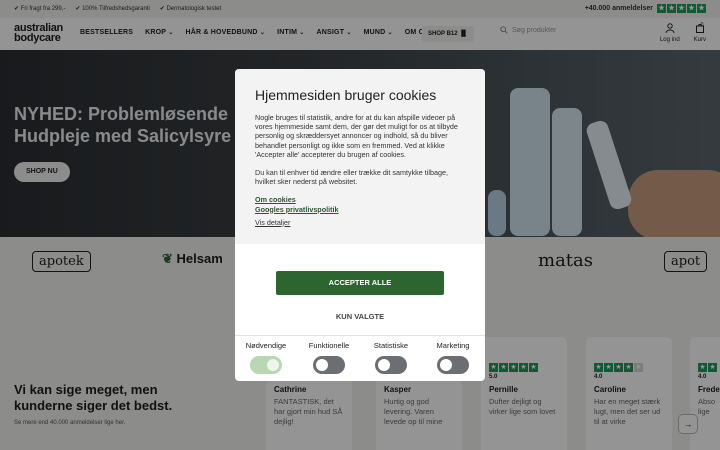 The width and height of the screenshot is (720, 450). Describe the element at coordinates (329, 345) in the screenshot. I see `toggle-label: Funktionelle` at that location.